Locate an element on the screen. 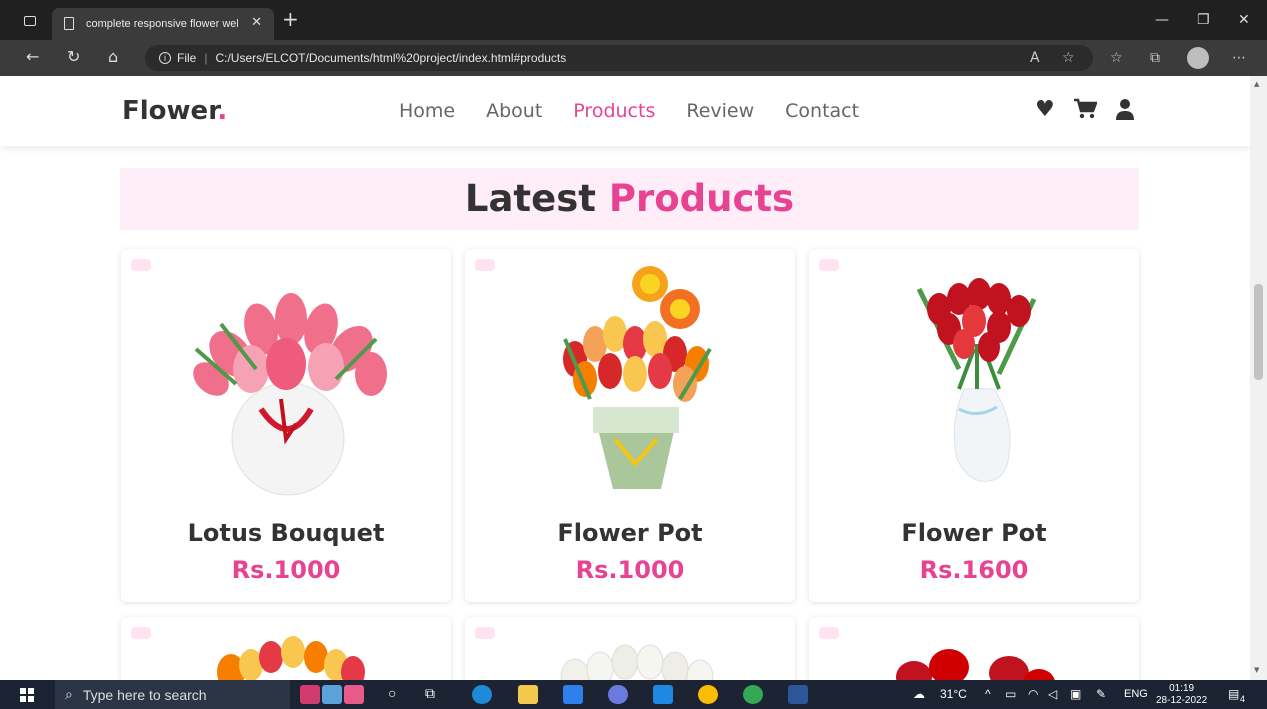 This screenshot has height=709, width=1267. wifi-icon: ◠ is located at coordinates (1033, 694).